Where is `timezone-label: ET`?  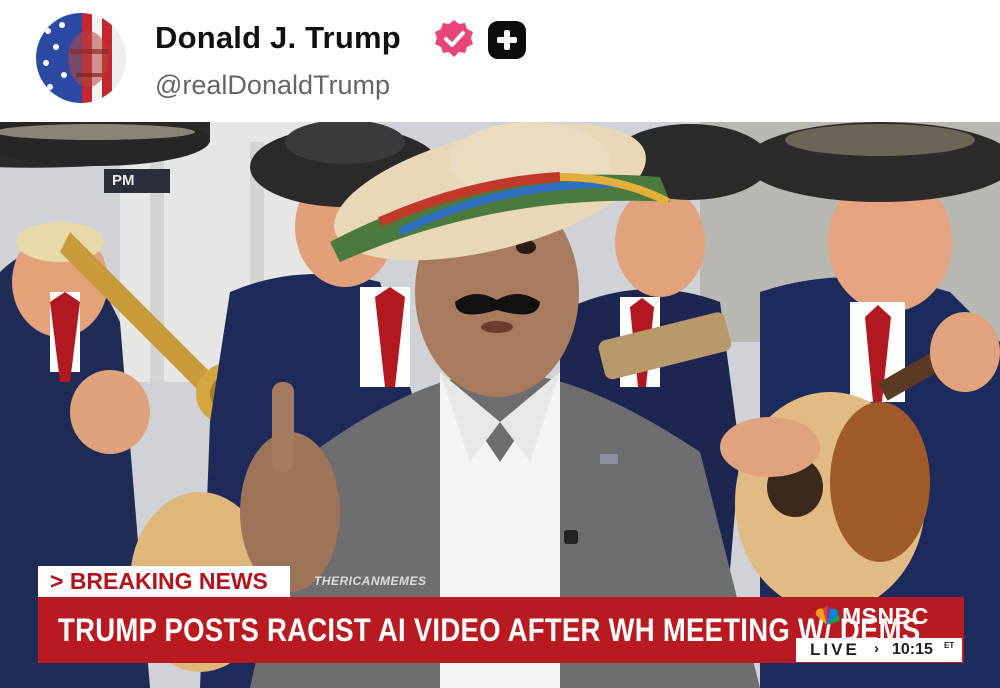
timezone-label: ET is located at coordinates (949, 645).